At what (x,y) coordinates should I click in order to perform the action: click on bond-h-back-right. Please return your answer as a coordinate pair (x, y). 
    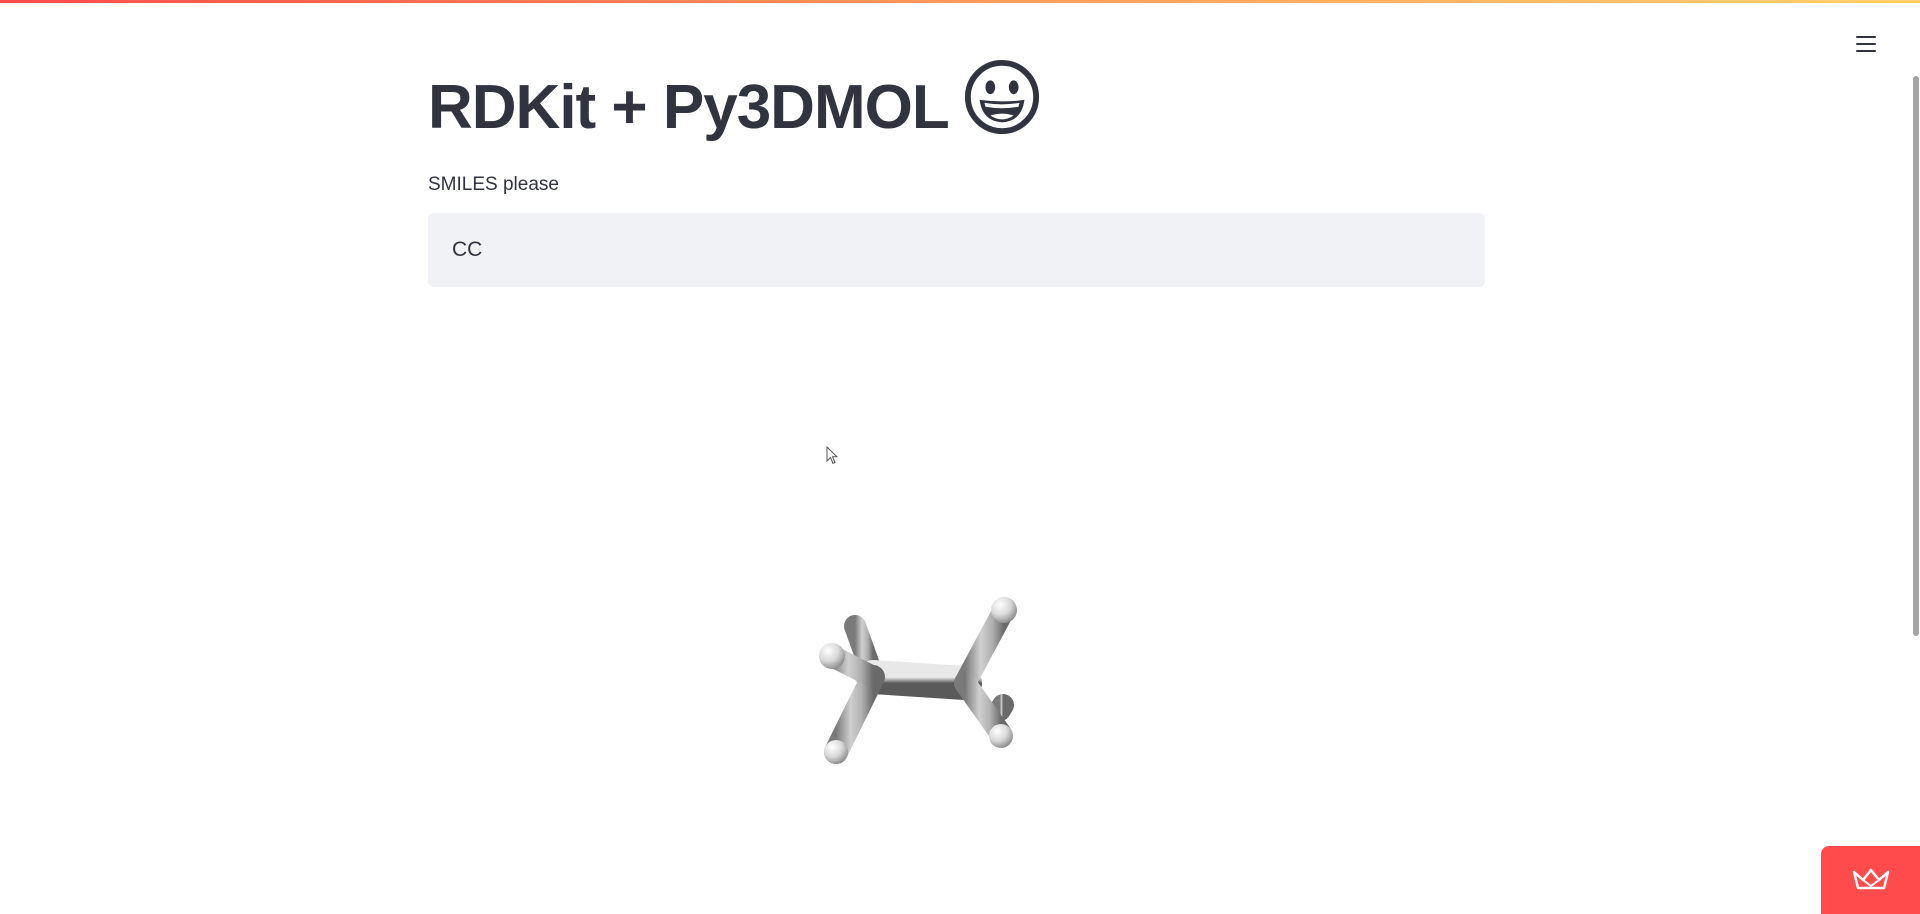
    Looking at the image, I should click on (1001, 707).